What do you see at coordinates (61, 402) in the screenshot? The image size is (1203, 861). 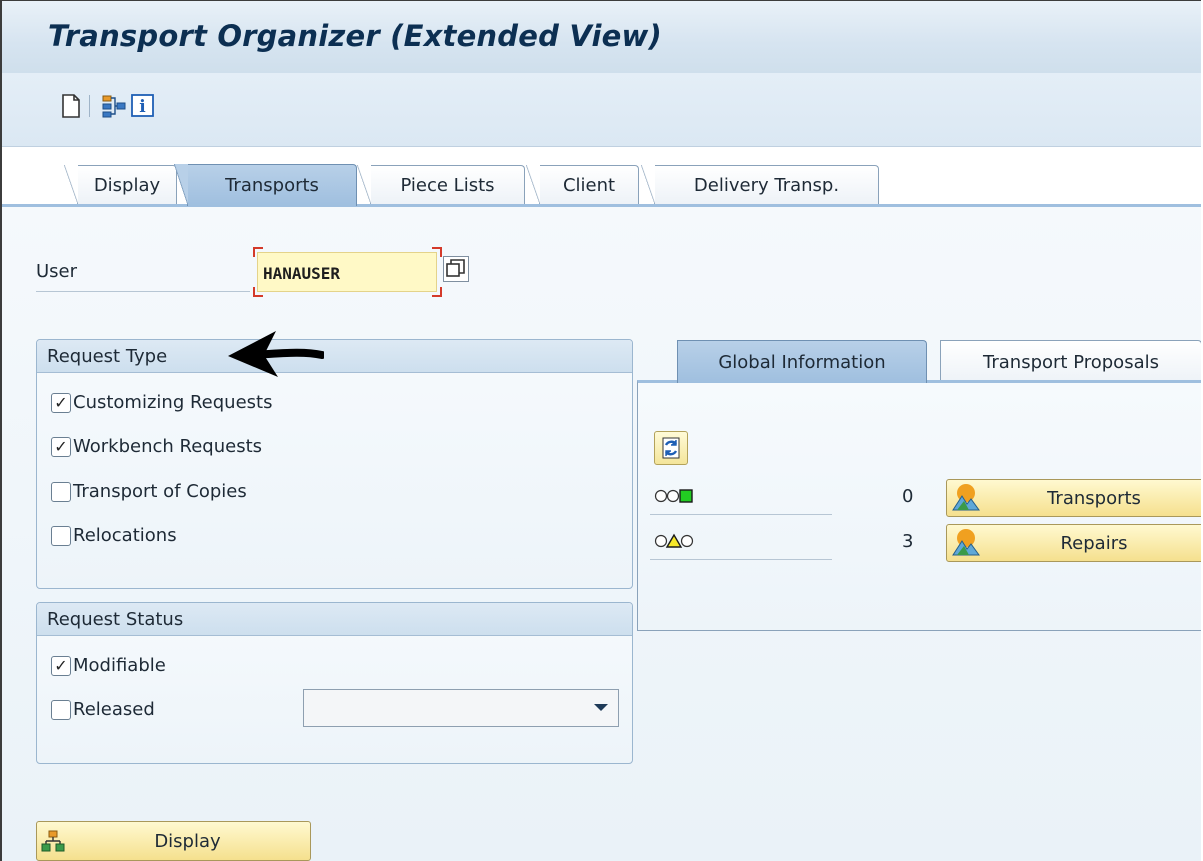 I see `customizing-requests-checkbox: ✓` at bounding box center [61, 402].